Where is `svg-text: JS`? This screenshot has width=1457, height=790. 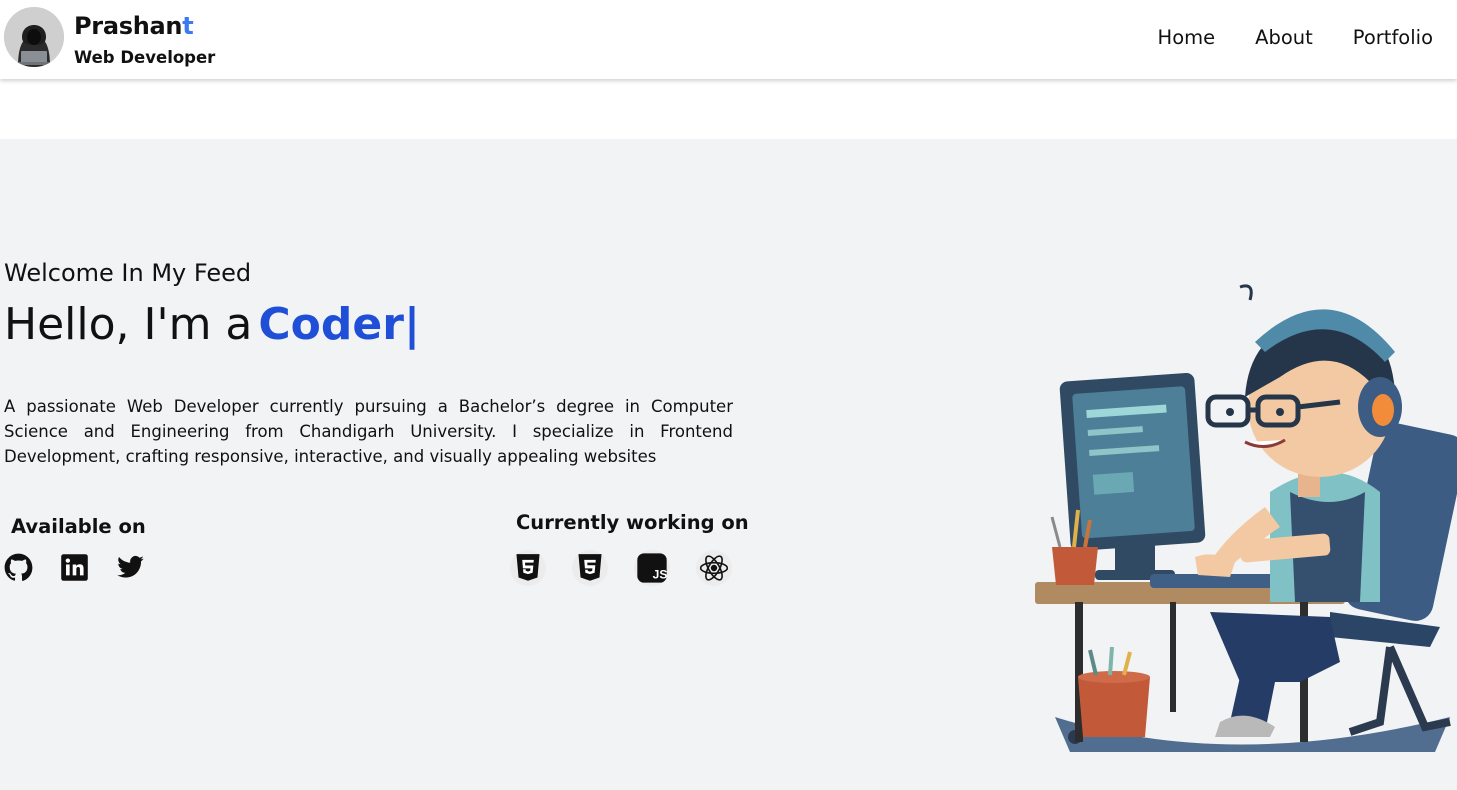
svg-text: JS is located at coordinates (660, 575).